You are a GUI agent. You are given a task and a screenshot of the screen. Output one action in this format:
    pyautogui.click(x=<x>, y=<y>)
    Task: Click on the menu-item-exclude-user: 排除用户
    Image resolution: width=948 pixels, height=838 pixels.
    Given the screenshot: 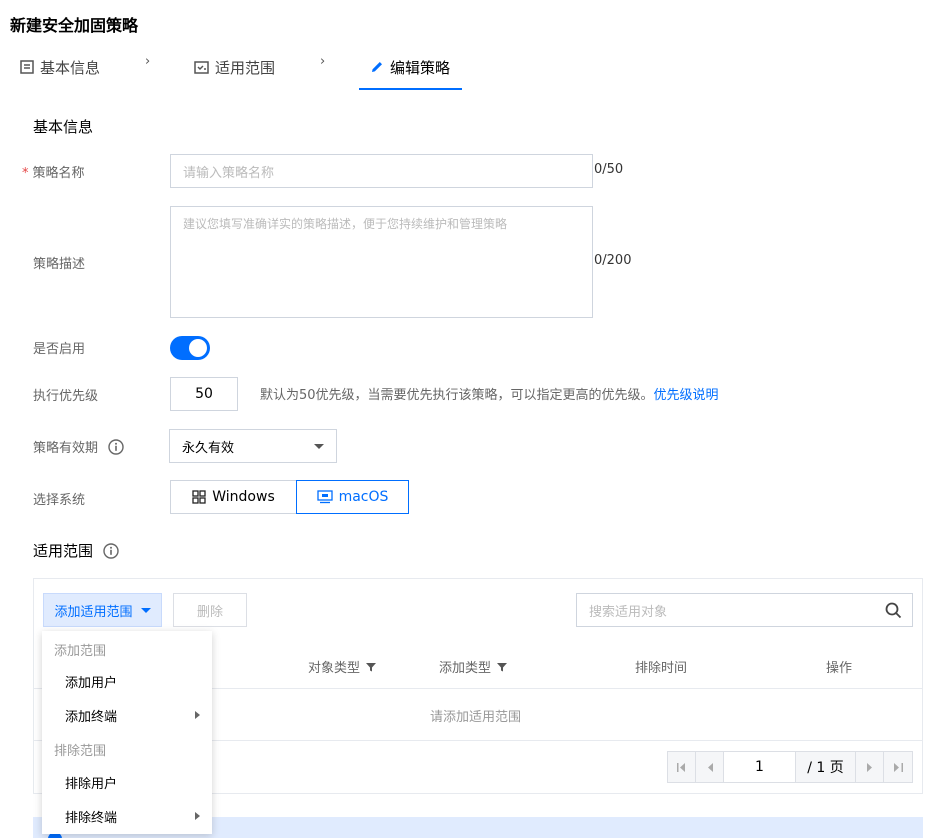 What is the action you would take?
    pyautogui.click(x=127, y=782)
    